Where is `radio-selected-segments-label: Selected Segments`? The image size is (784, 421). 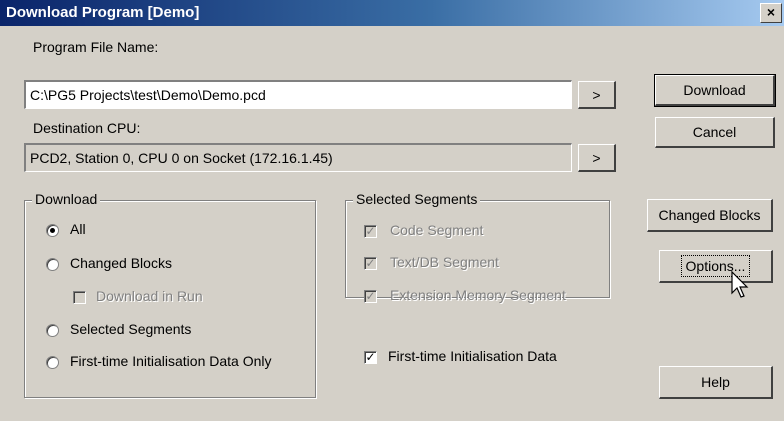 radio-selected-segments-label: Selected Segments is located at coordinates (130, 329).